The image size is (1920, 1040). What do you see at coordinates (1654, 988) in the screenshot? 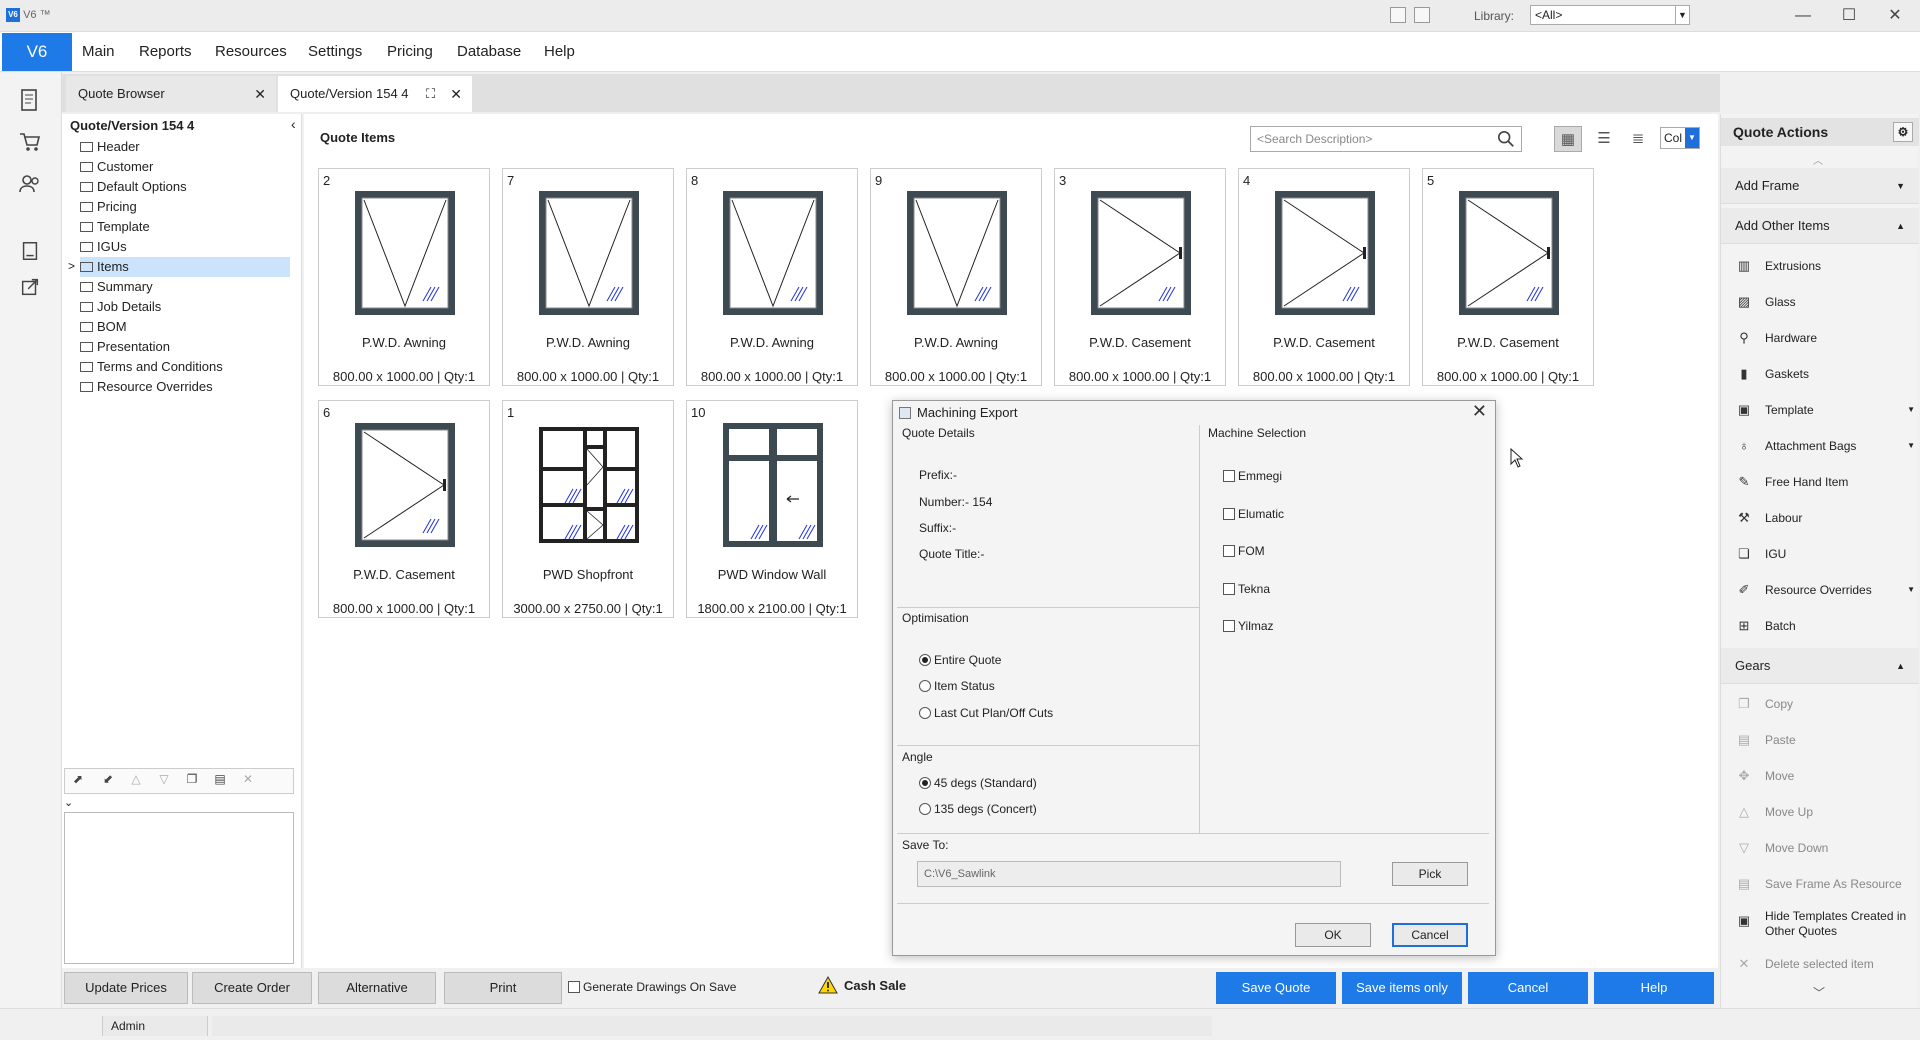
I see `help-button: Help` at bounding box center [1654, 988].